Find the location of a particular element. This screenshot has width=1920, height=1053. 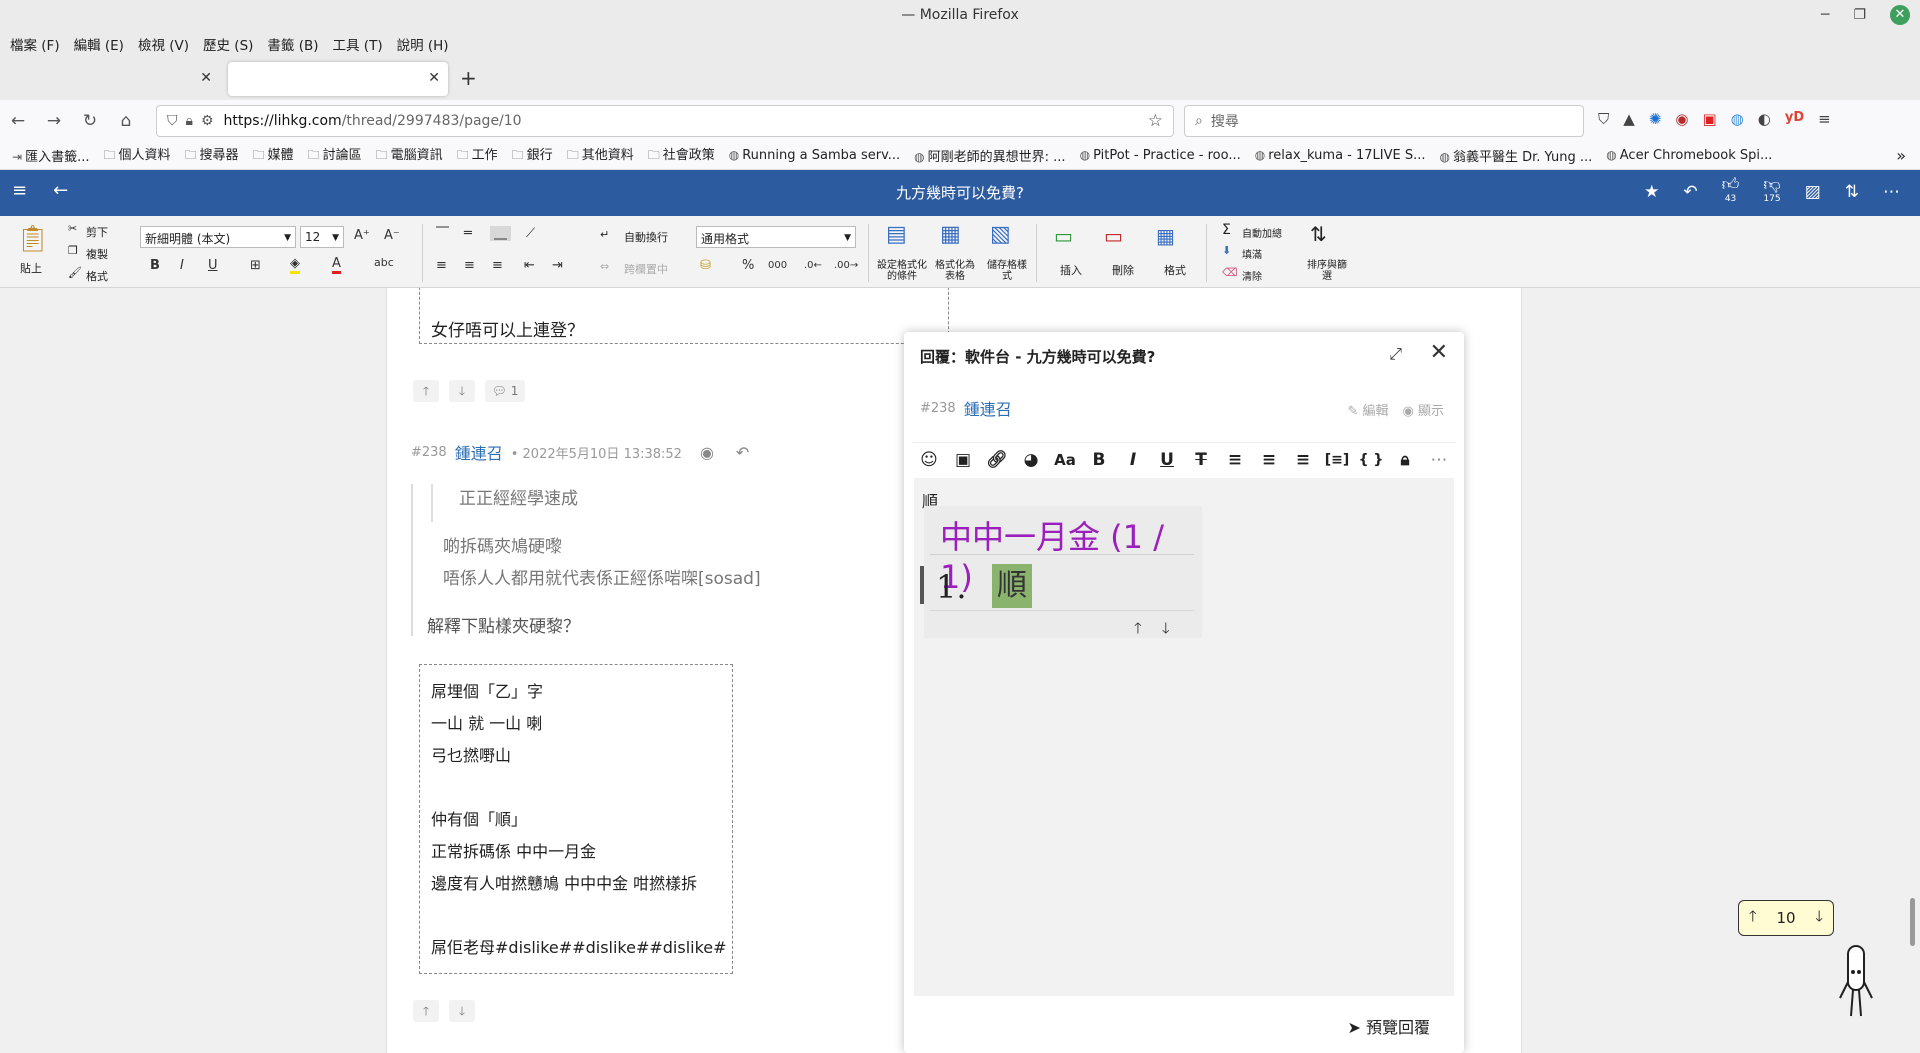

conditional-format-icon: ▤ is located at coordinates (896, 234).